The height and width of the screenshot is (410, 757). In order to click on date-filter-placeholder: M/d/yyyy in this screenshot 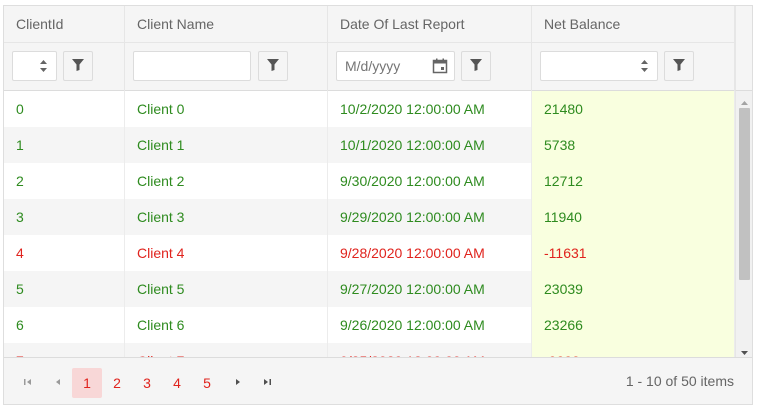, I will do `click(373, 66)`.